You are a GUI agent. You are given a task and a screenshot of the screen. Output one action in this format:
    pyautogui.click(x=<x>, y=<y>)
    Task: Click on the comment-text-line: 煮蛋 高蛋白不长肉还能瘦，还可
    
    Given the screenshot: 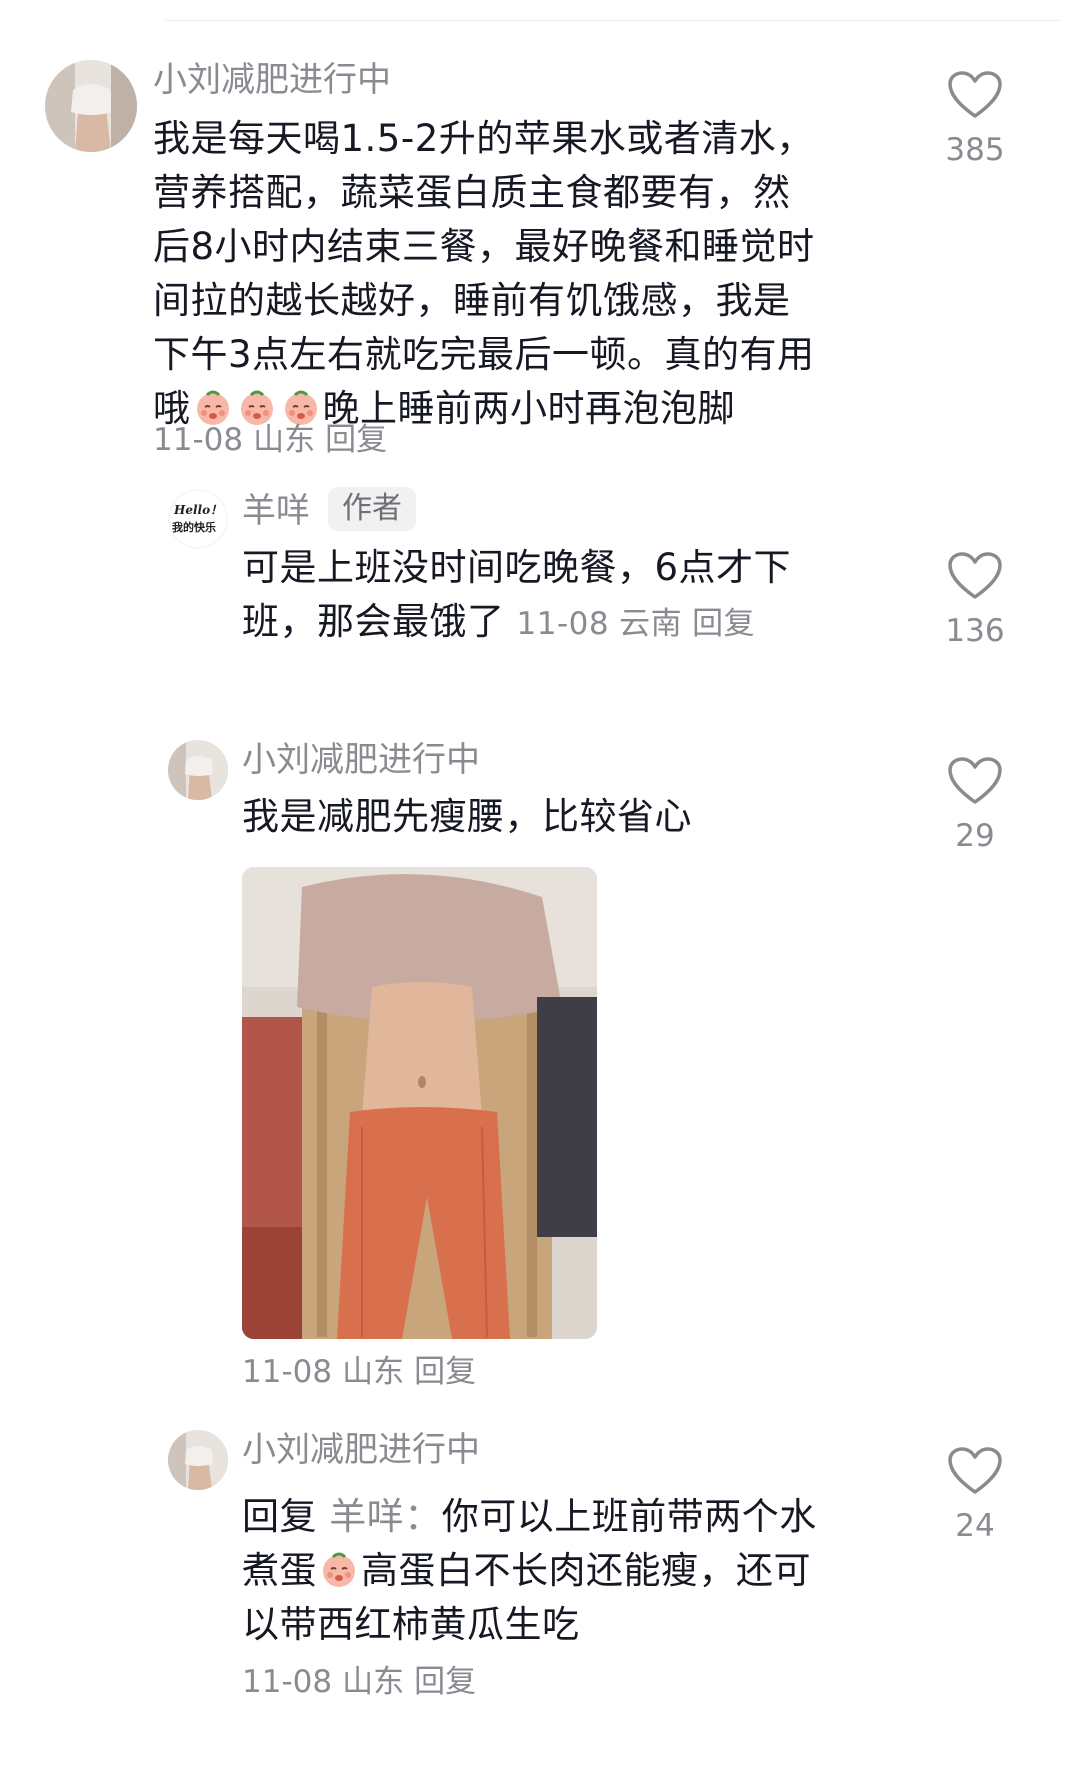 What is the action you would take?
    pyautogui.click(x=562, y=1571)
    